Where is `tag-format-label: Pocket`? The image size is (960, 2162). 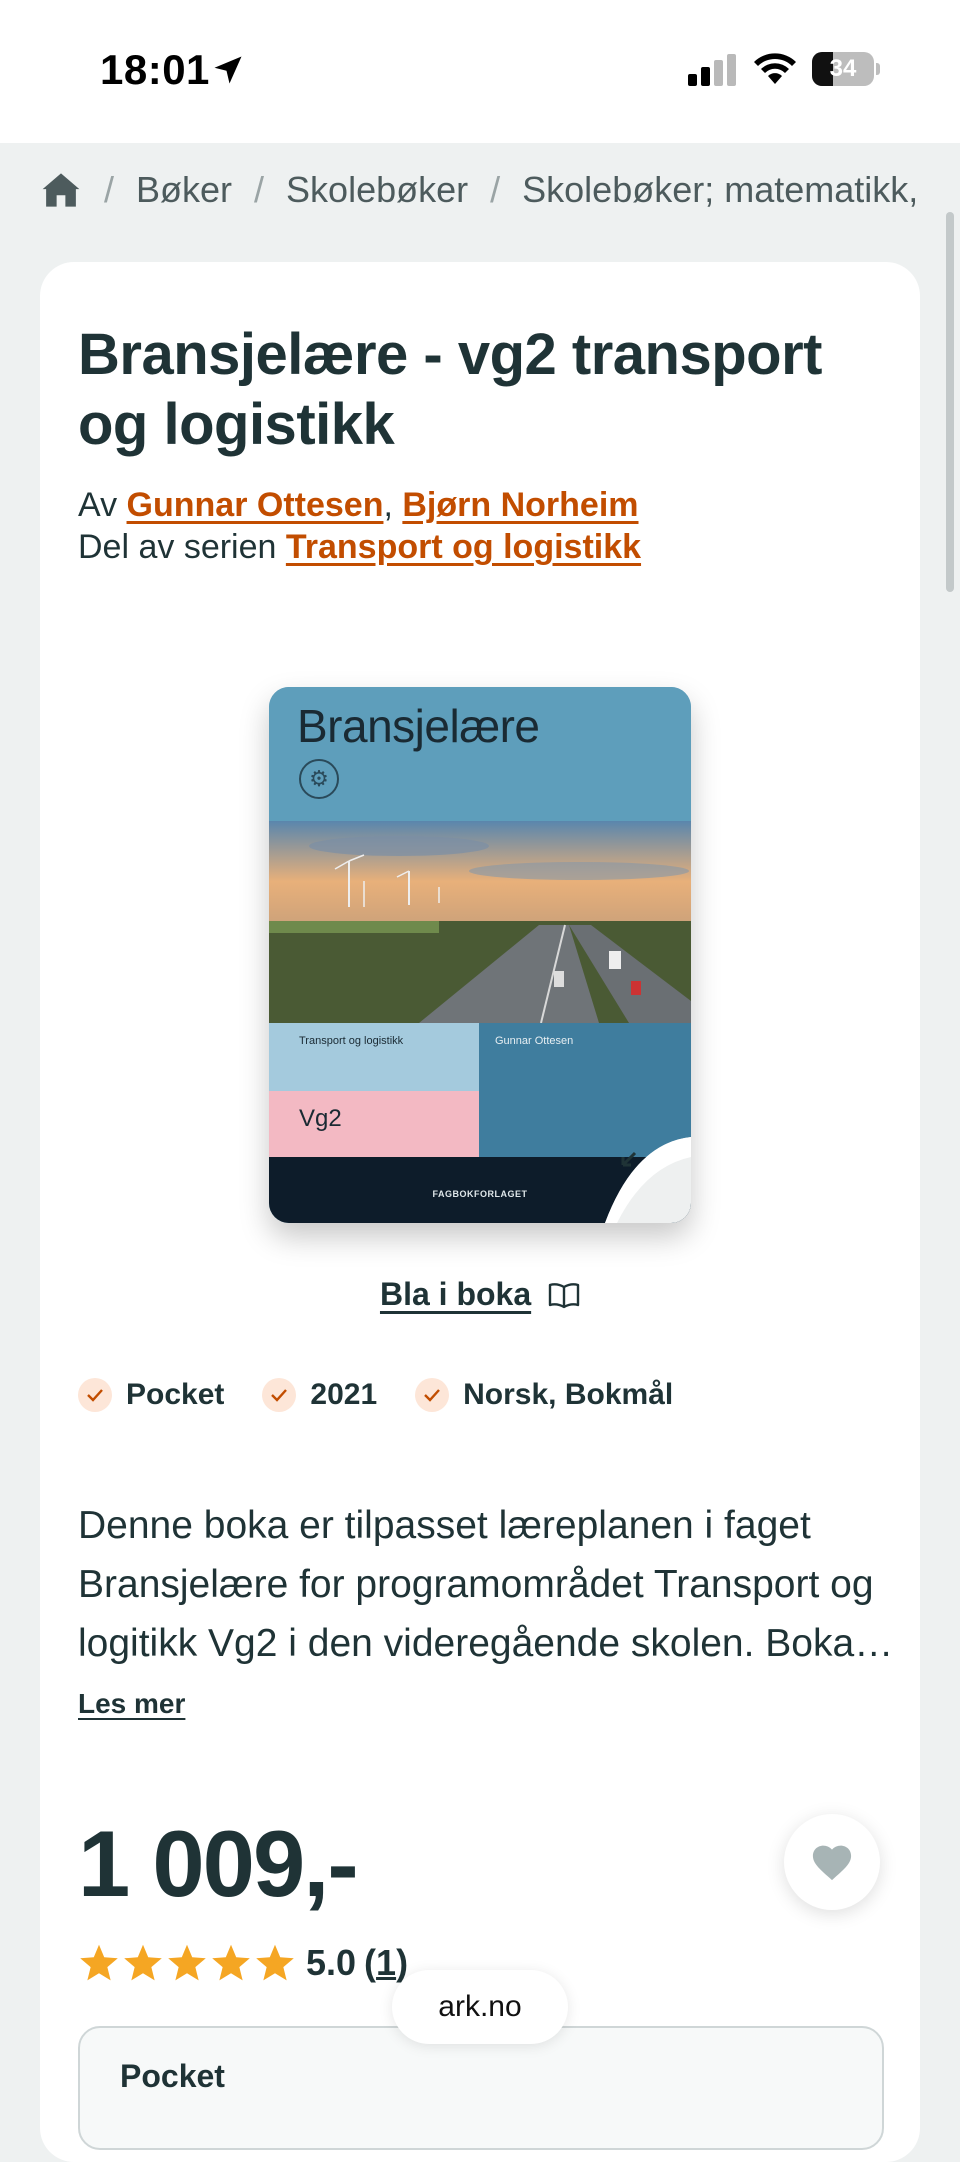 tag-format-label: Pocket is located at coordinates (175, 1394).